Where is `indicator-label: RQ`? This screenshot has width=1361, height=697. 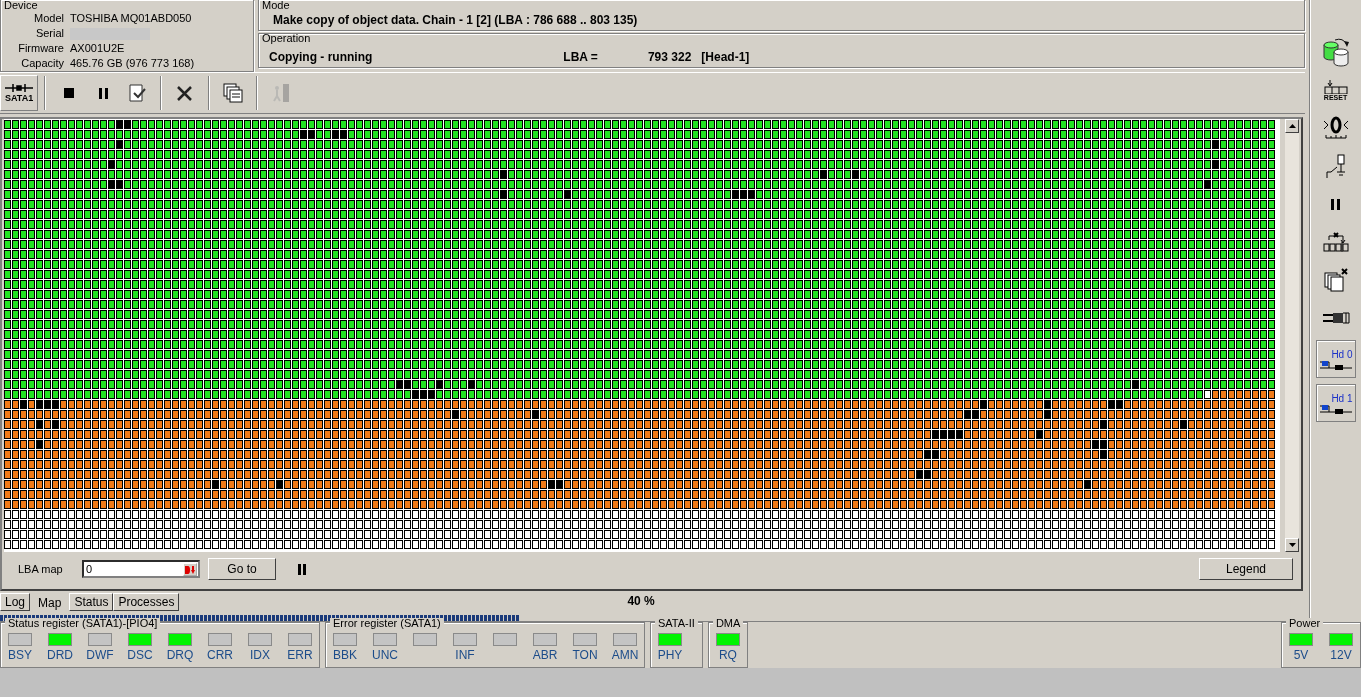 indicator-label: RQ is located at coordinates (727, 655).